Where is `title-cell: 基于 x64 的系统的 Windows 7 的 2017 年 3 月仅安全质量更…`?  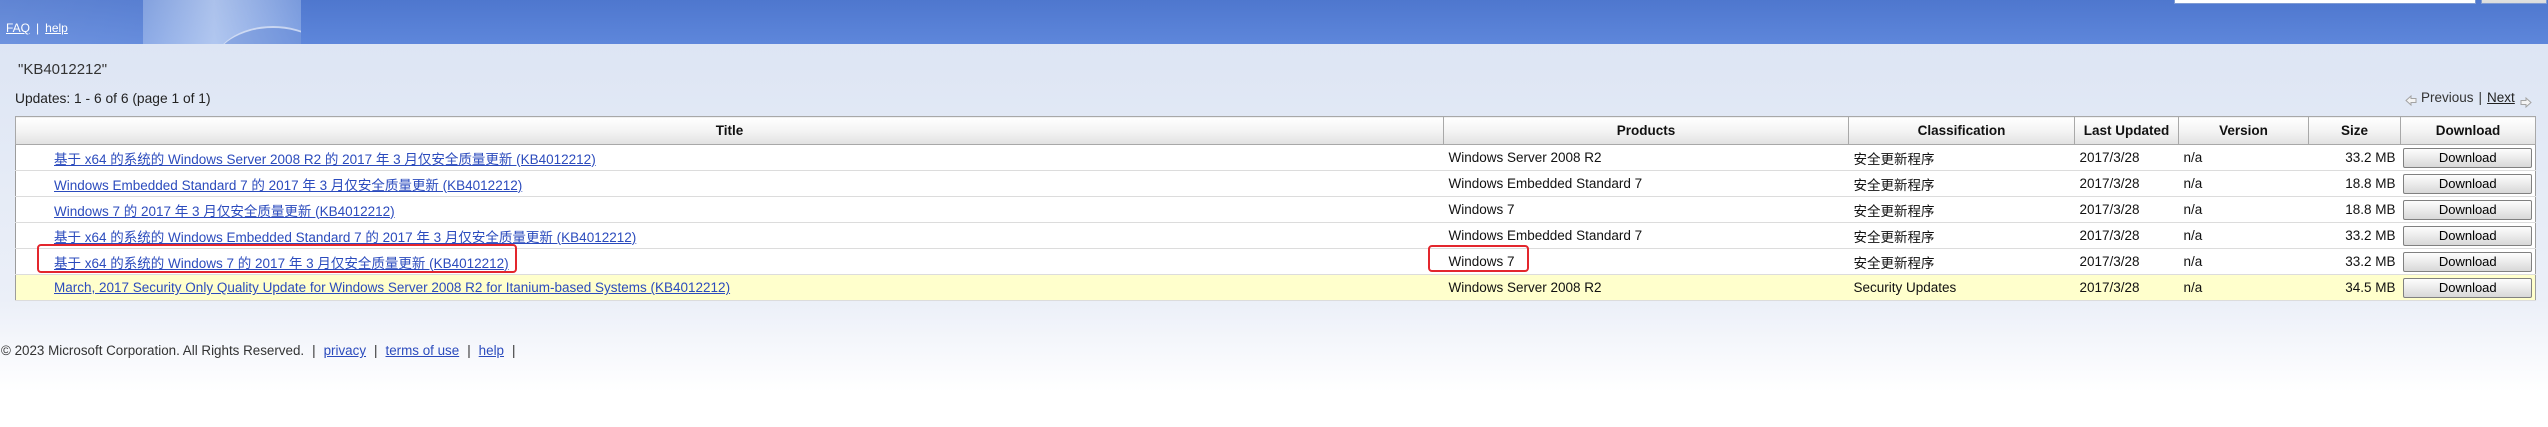
title-cell: 基于 x64 的系统的 Windows 7 的 2017 年 3 月仅安全质量更… is located at coordinates (729, 261).